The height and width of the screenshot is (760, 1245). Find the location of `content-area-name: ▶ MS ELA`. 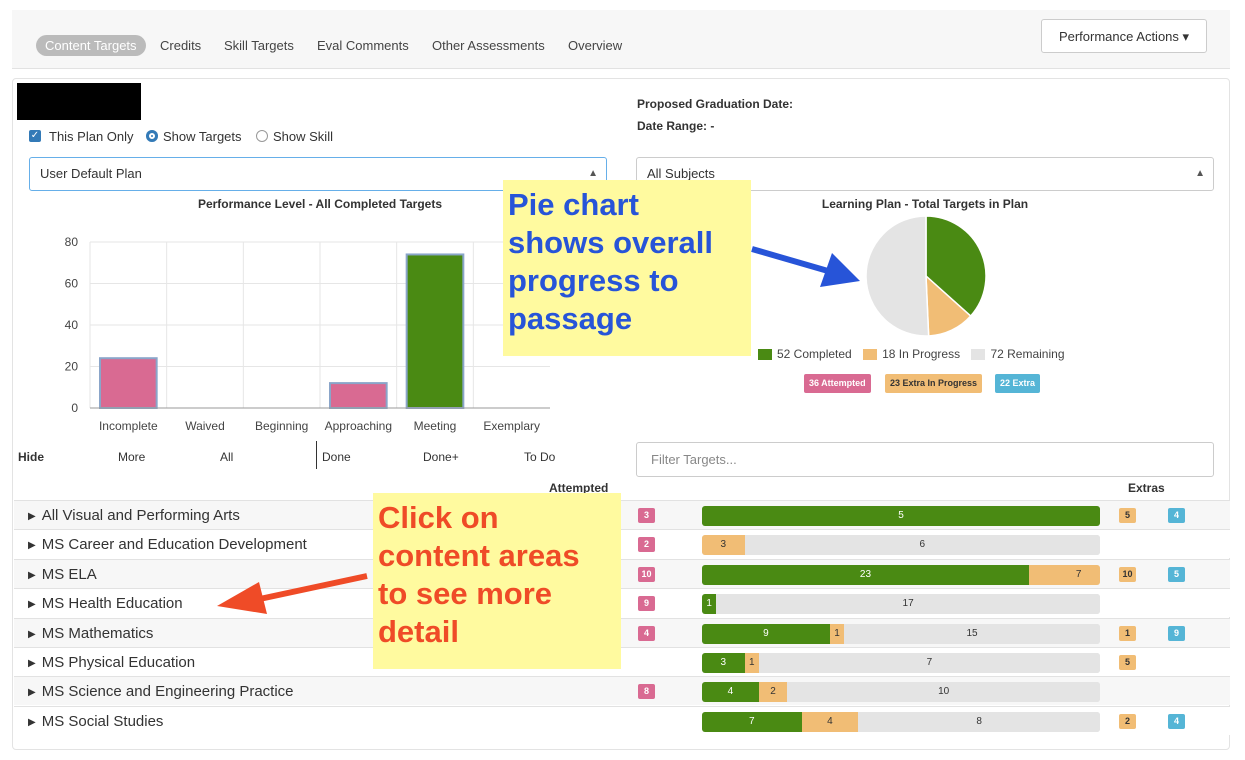

content-area-name: ▶ MS ELA is located at coordinates (62, 574).